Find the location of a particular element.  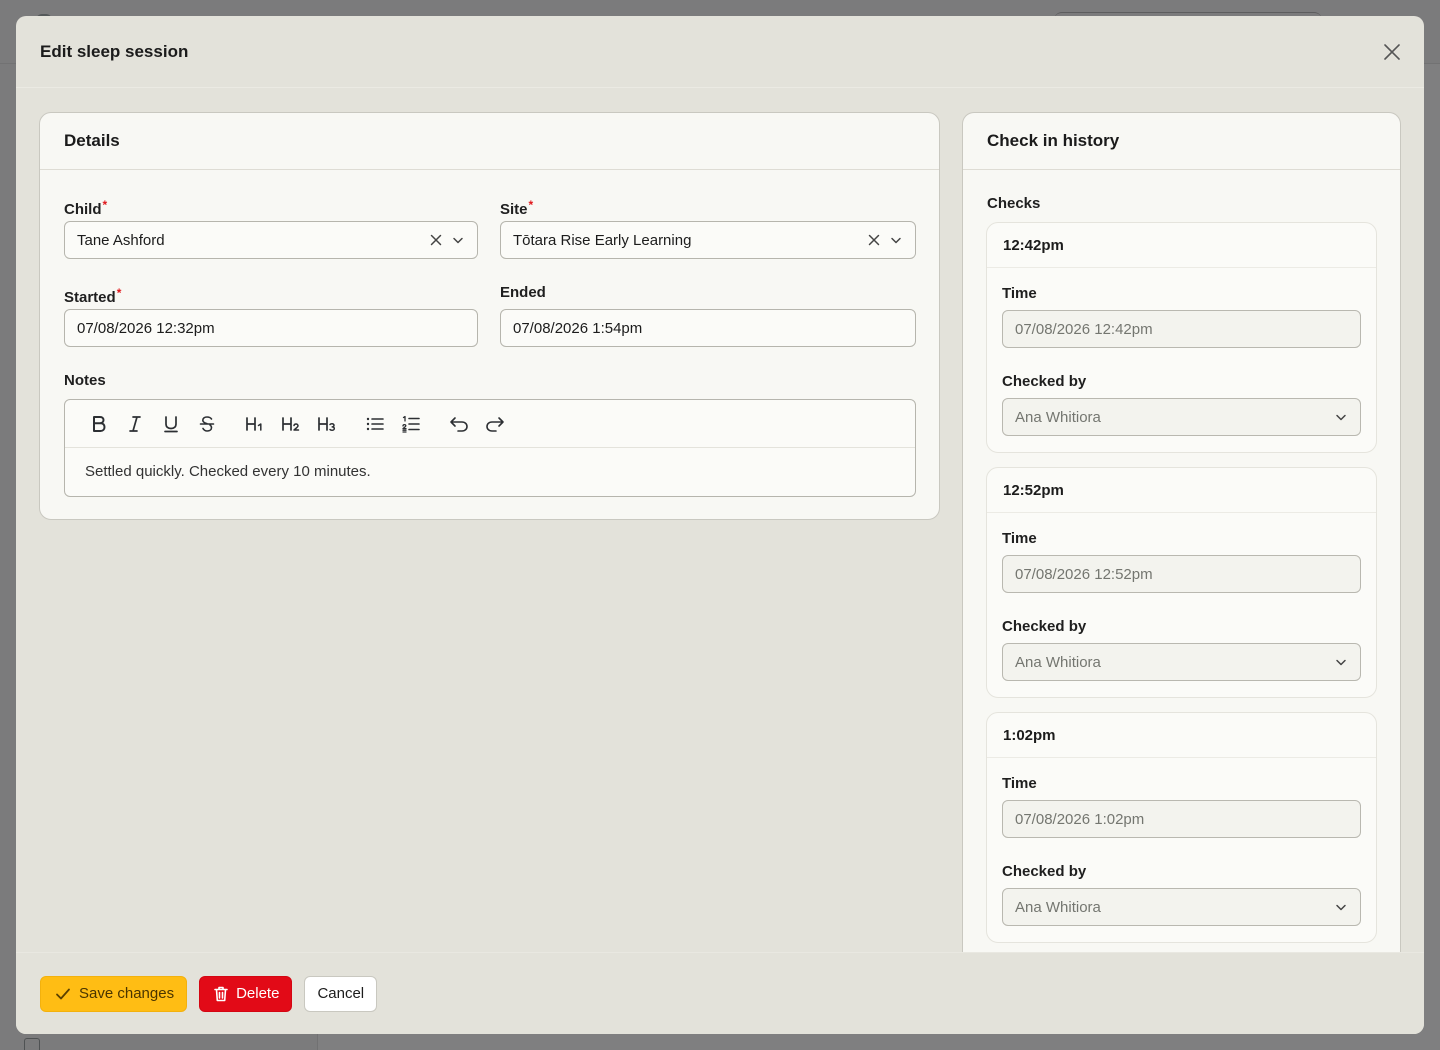

check-time-input: 07/08/2026 1:02pm is located at coordinates (1181, 819).